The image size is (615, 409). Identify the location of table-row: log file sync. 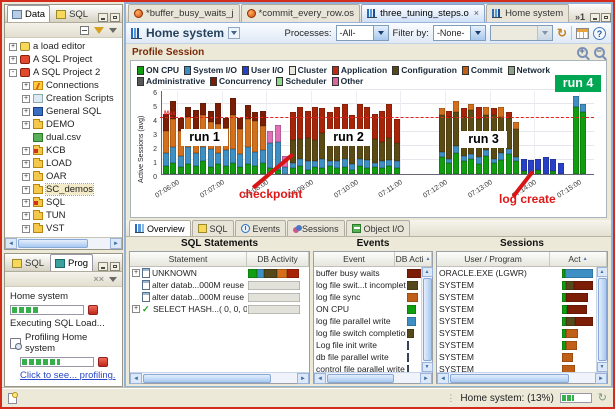
(373, 297).